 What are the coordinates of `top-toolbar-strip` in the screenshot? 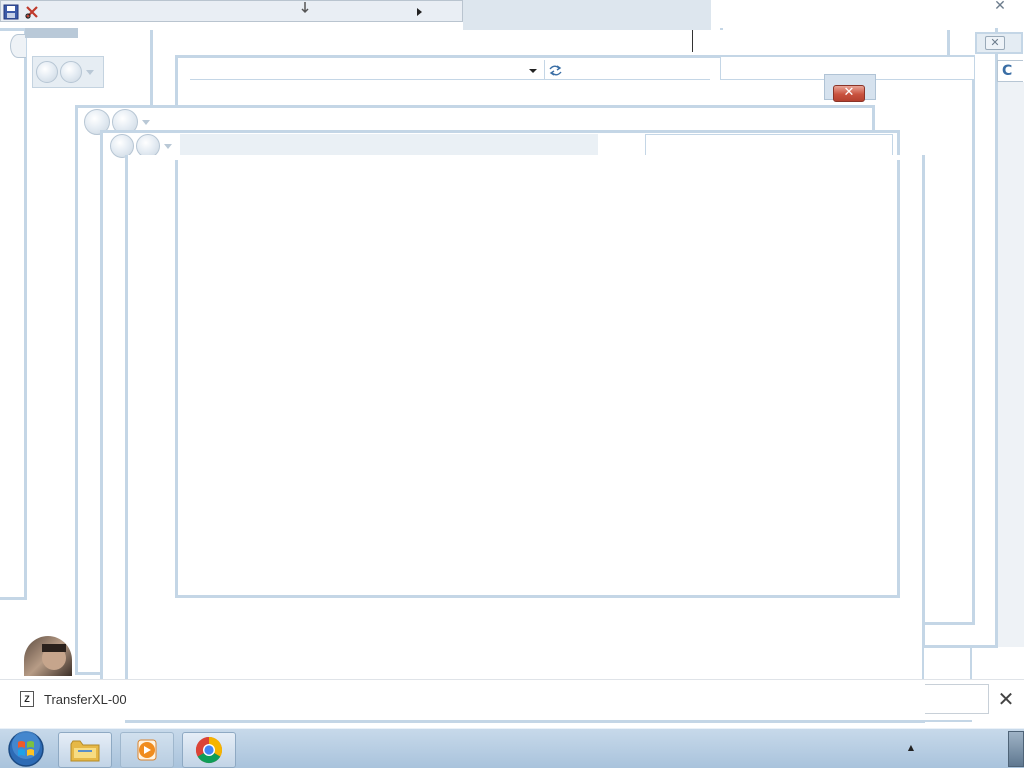 It's located at (231, 11).